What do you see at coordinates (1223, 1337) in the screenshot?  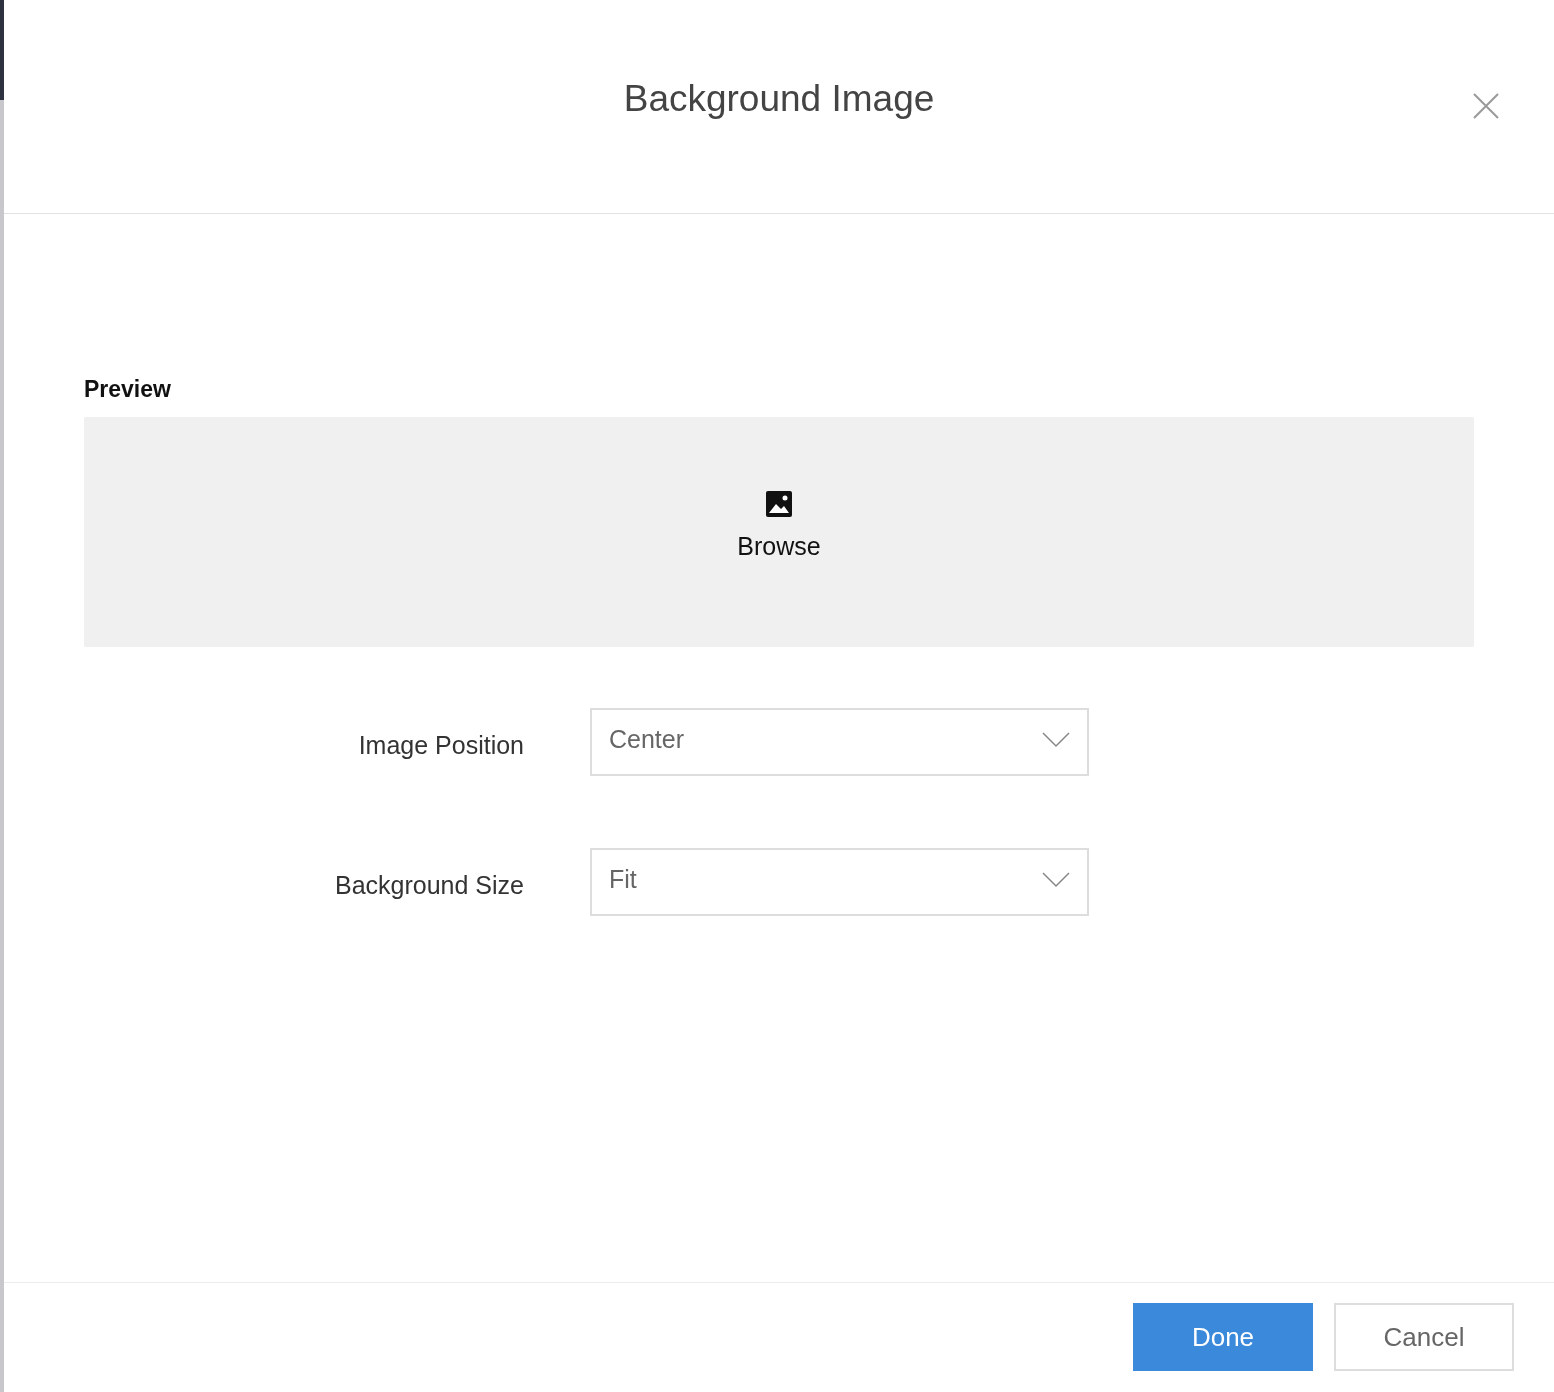 I see `done-button: Done` at bounding box center [1223, 1337].